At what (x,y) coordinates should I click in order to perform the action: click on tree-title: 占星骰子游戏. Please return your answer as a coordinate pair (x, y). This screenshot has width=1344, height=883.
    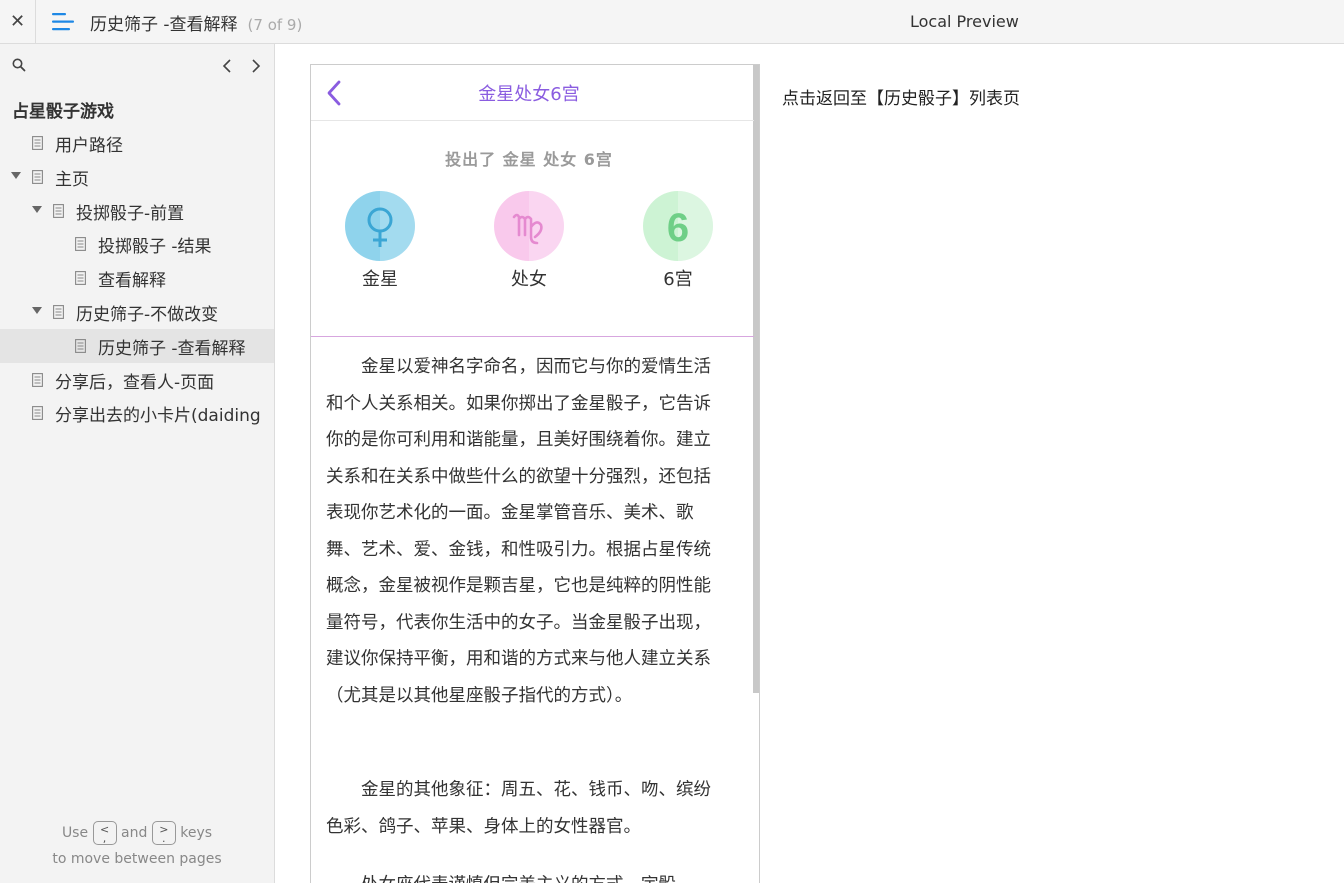
    Looking at the image, I should click on (63, 112).